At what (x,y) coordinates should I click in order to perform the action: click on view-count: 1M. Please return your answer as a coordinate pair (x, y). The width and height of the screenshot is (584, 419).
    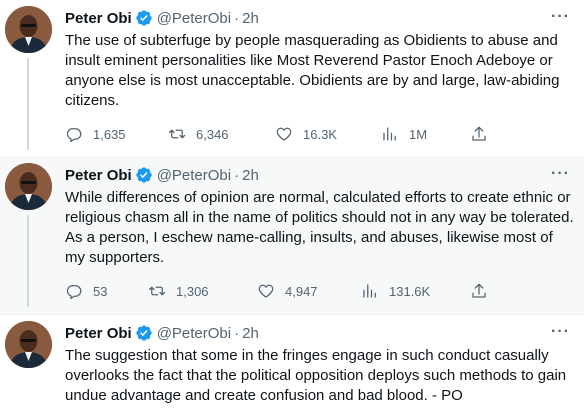
    Looking at the image, I should click on (418, 134).